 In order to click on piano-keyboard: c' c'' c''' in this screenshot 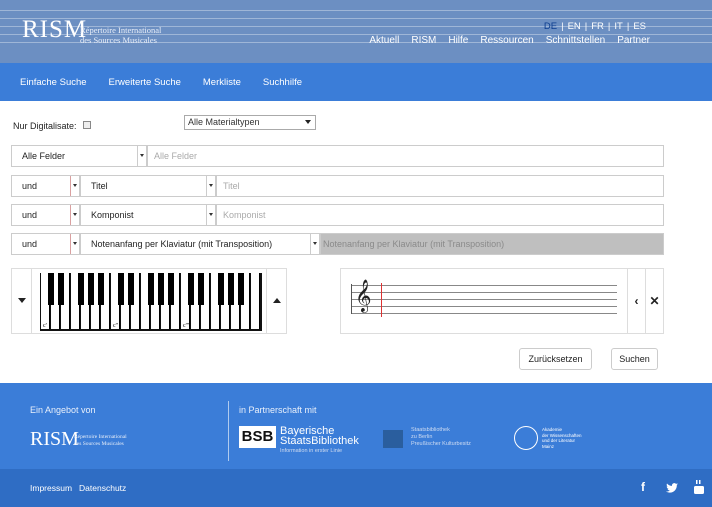, I will do `click(151, 302)`.